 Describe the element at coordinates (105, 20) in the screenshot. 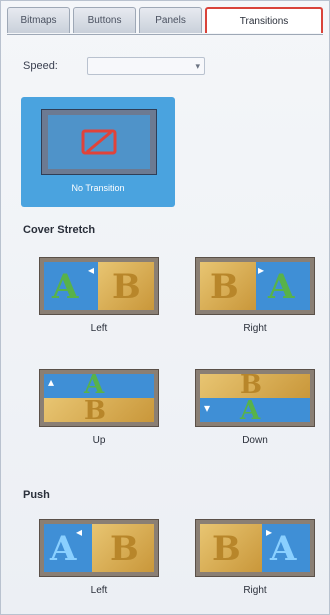

I see `tab-buttons: Buttons` at that location.